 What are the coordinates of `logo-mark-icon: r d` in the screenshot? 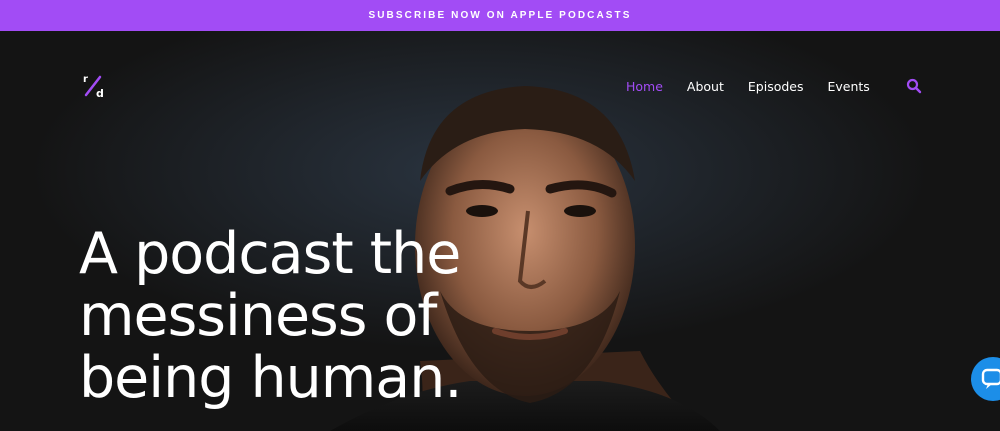 It's located at (93, 87).